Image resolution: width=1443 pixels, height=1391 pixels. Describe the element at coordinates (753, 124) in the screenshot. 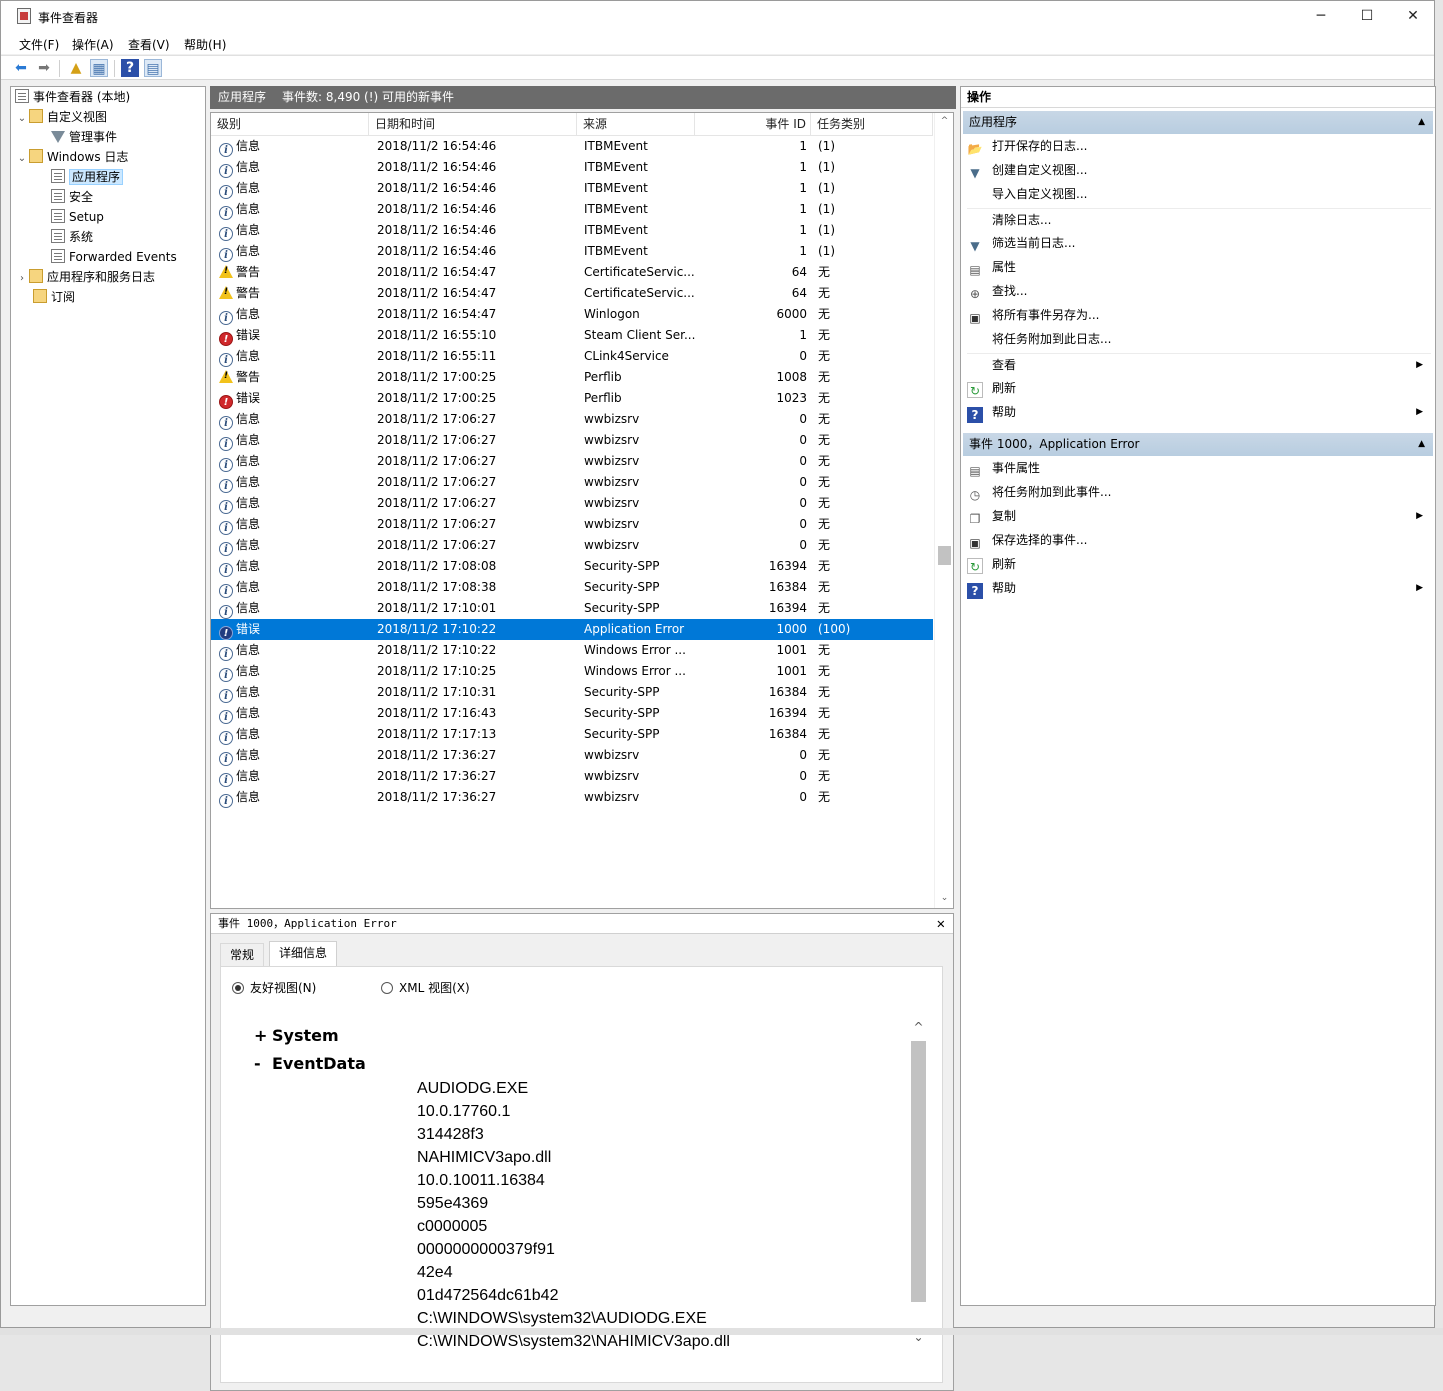

I see `col-event-id: 事件 ID` at that location.